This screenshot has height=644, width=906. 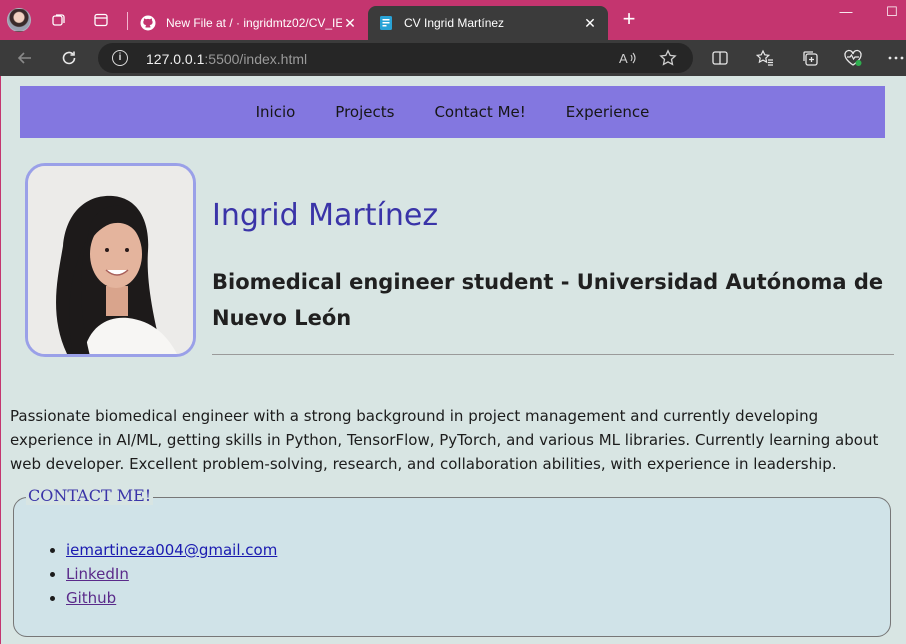 I want to click on github-link: Github, so click(x=91, y=598).